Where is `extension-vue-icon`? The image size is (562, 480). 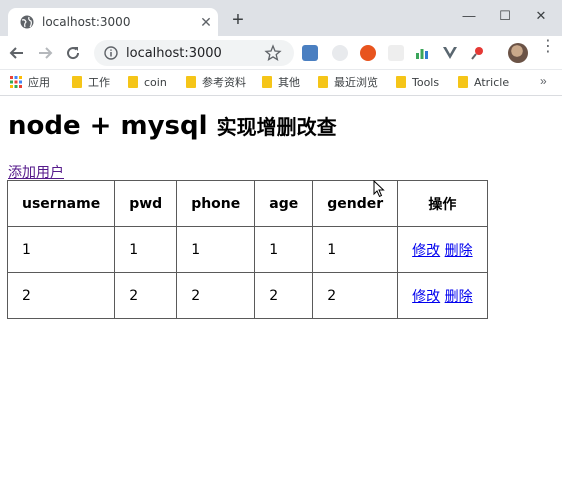
extension-vue-icon is located at coordinates (450, 53).